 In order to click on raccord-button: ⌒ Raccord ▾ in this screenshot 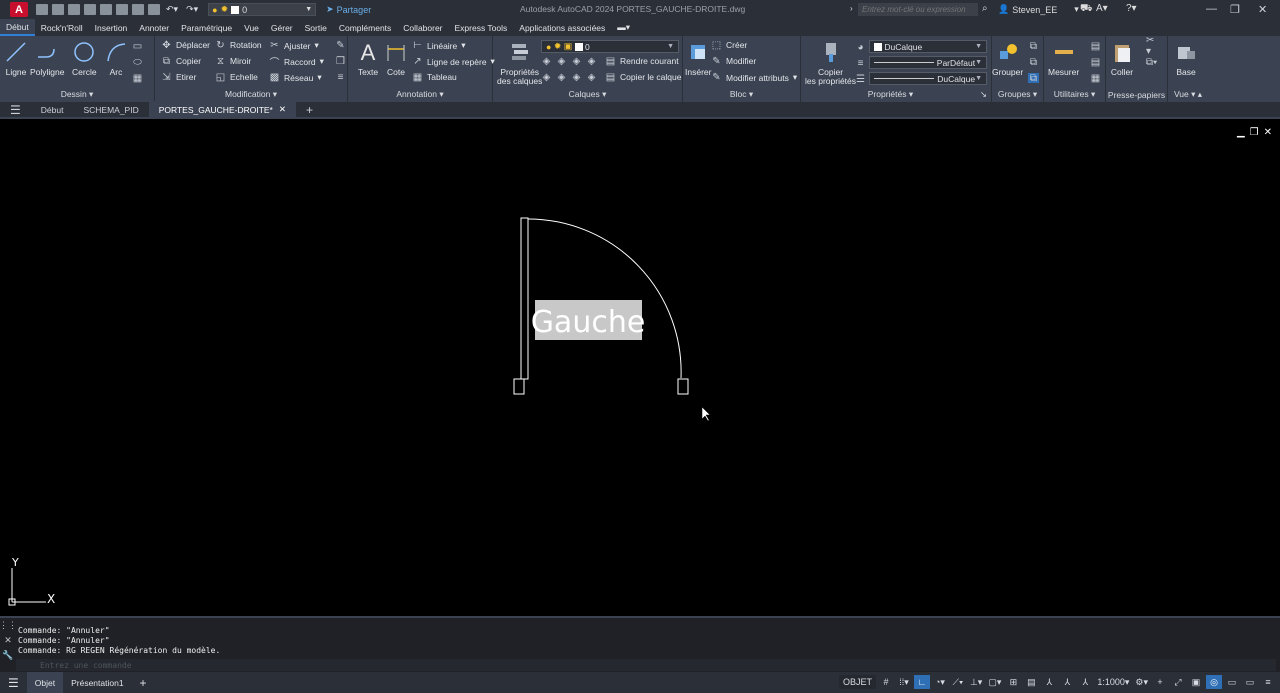, I will do `click(296, 62)`.